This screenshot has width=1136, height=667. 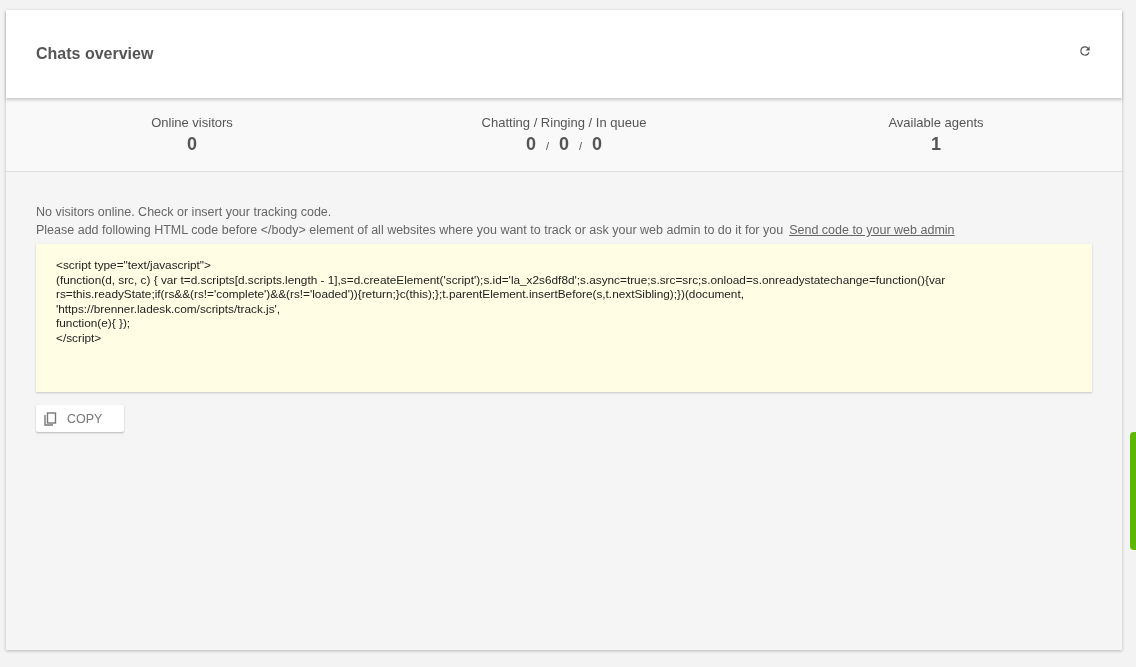 I want to click on send-code-link: Send code to your web admin, so click(x=872, y=230).